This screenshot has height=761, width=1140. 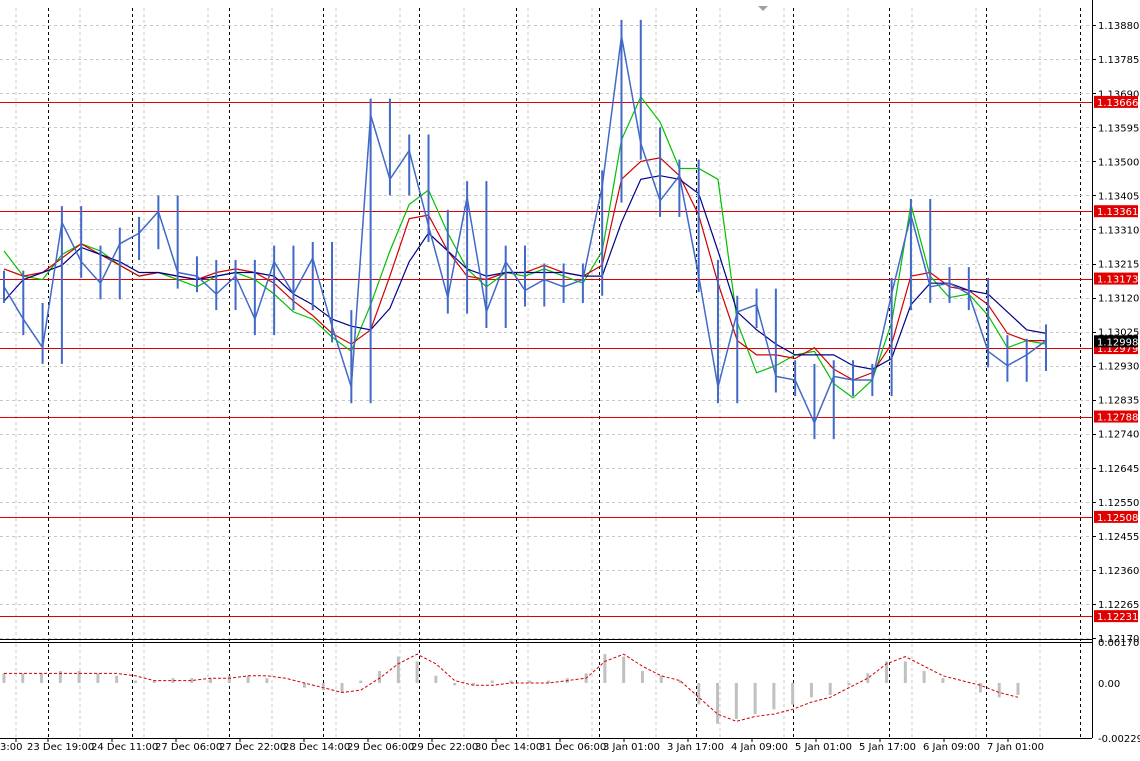 What do you see at coordinates (1118, 299) in the screenshot?
I see `y-tick-label: 1.13120` at bounding box center [1118, 299].